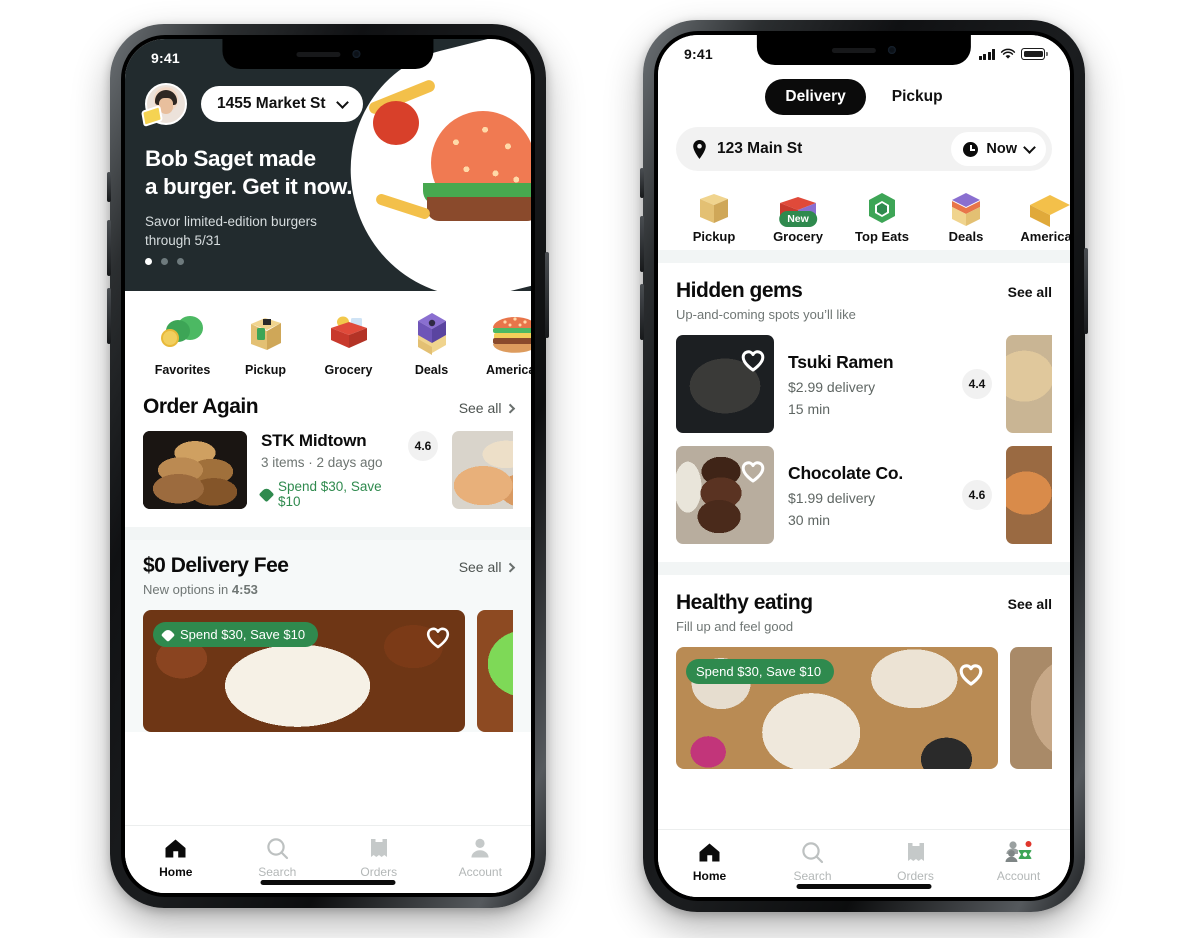  I want to click on section-subtitle: Up-and-coming spots you’ll like, so click(766, 314).